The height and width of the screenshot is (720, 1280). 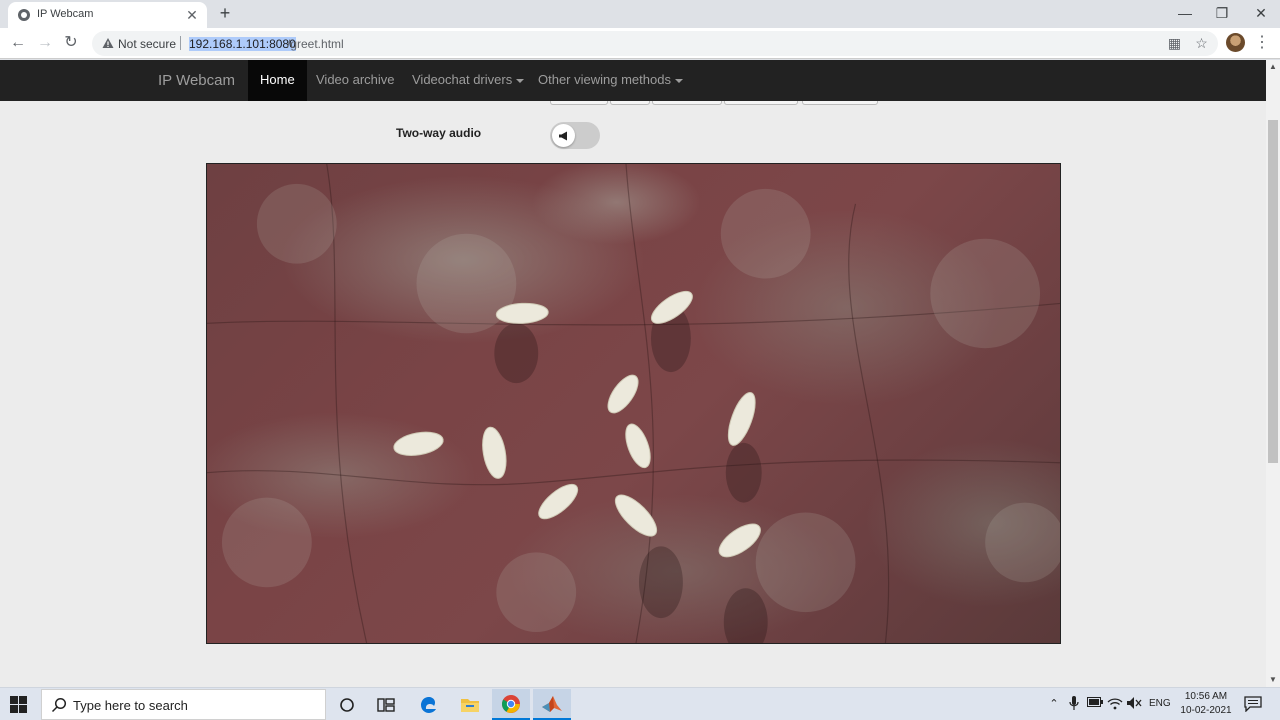 I want to click on browser-tab: IP Webcam ✕, so click(x=107, y=15).